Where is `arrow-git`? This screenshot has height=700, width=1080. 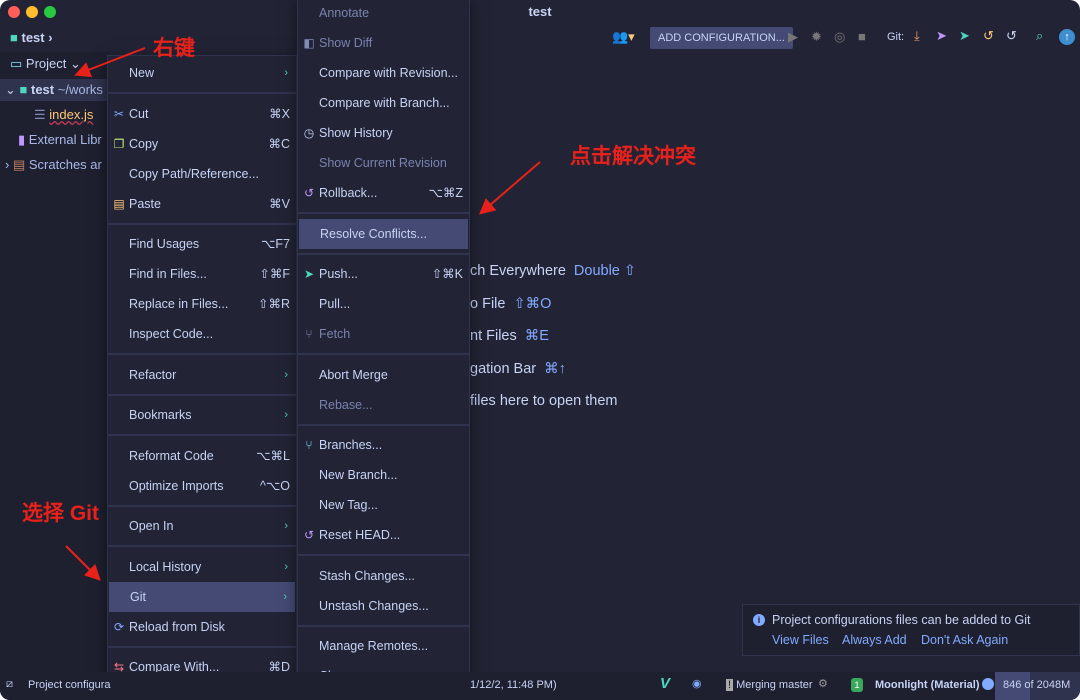
arrow-git is located at coordinates (83, 563).